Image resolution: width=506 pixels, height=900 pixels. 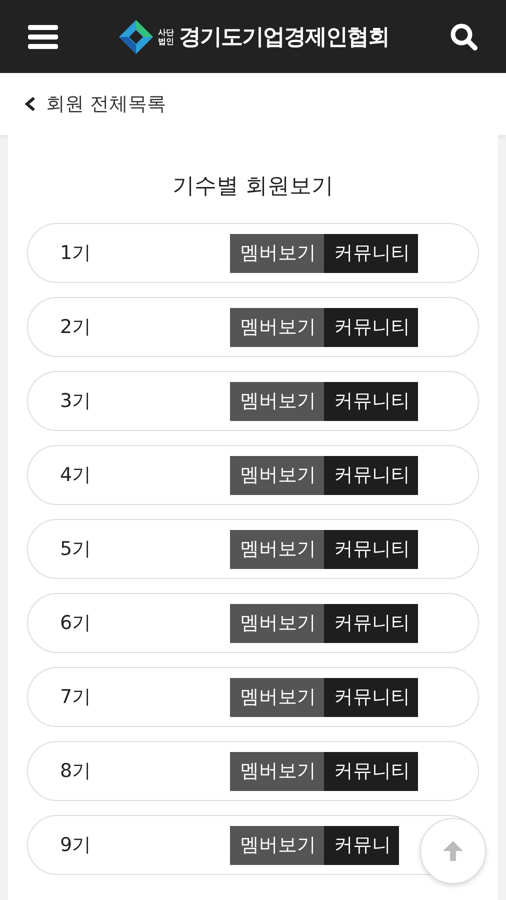 I want to click on back-icon, so click(x=30, y=104).